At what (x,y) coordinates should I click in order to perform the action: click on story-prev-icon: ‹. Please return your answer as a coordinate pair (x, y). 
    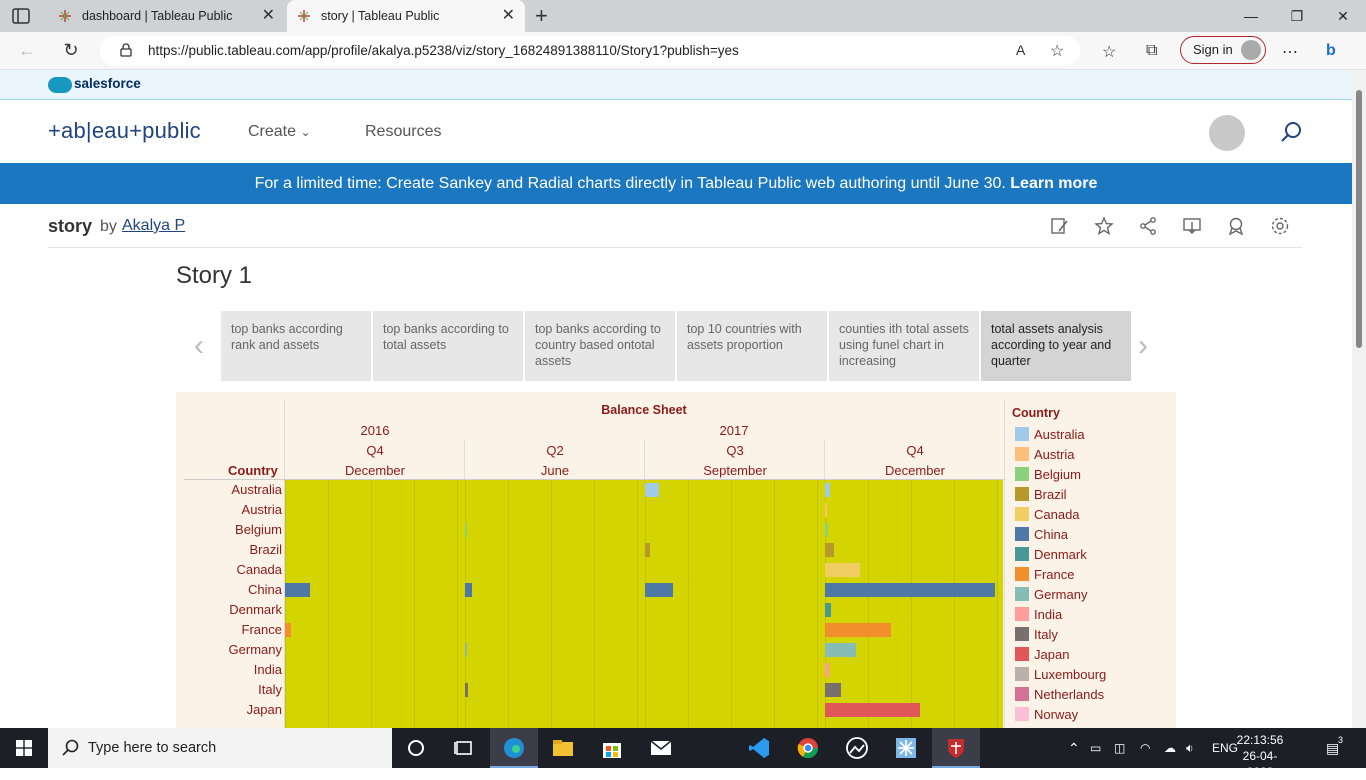
    Looking at the image, I should click on (199, 346).